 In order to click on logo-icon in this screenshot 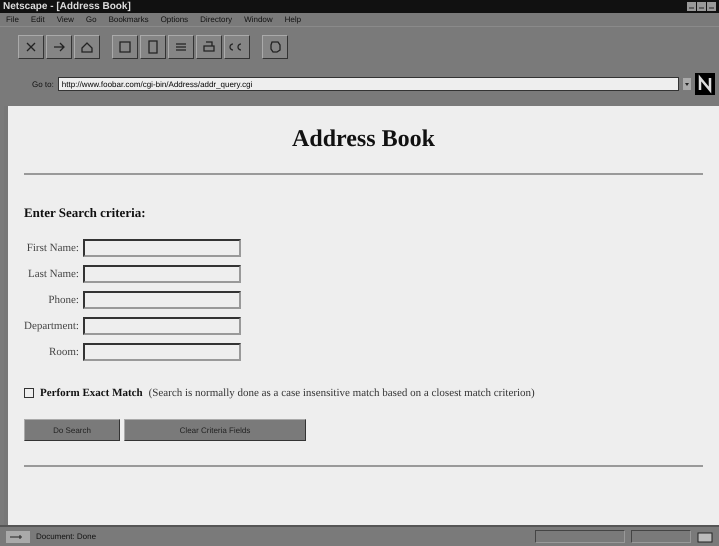, I will do `click(705, 84)`.